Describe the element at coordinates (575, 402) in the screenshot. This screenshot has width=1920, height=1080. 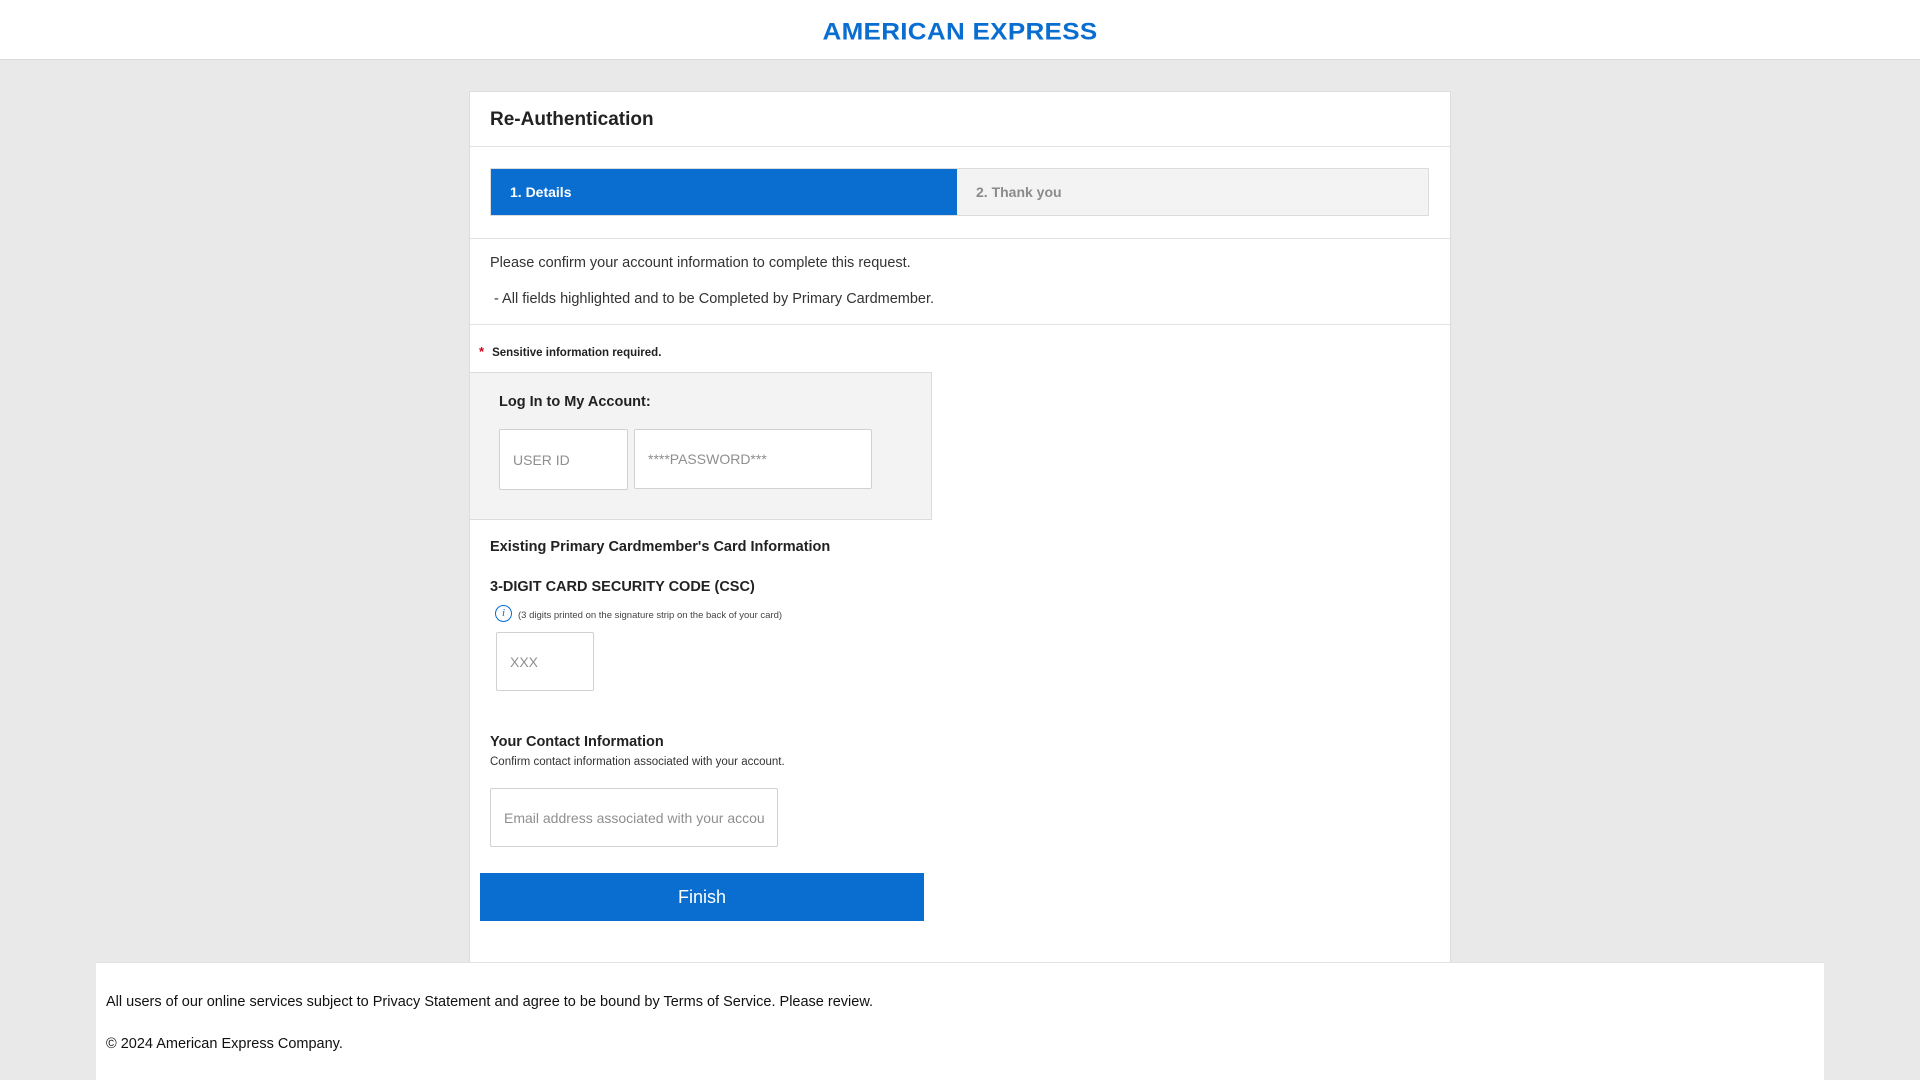
I see `login-title: Log In to My Account:` at that location.